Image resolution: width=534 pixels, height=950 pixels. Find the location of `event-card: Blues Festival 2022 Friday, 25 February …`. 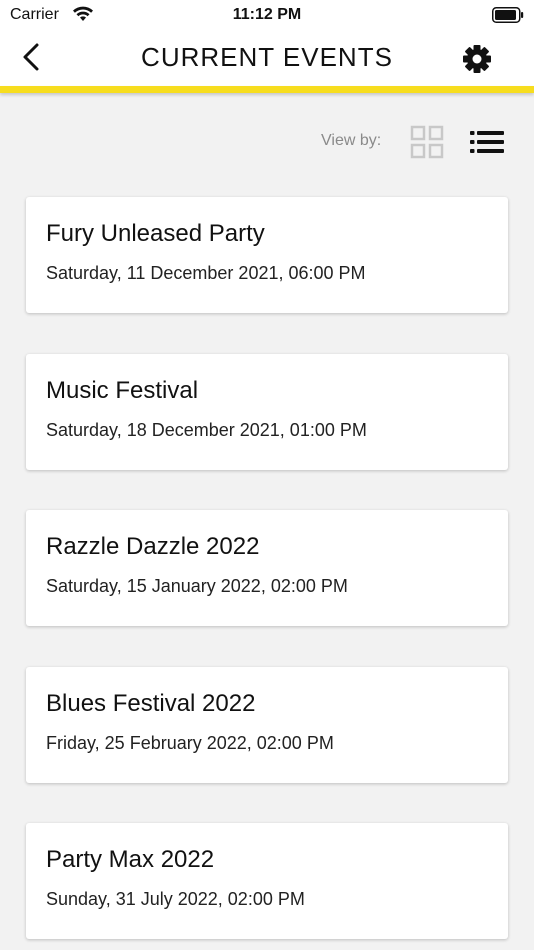

event-card: Blues Festival 2022 Friday, 25 February … is located at coordinates (267, 724).